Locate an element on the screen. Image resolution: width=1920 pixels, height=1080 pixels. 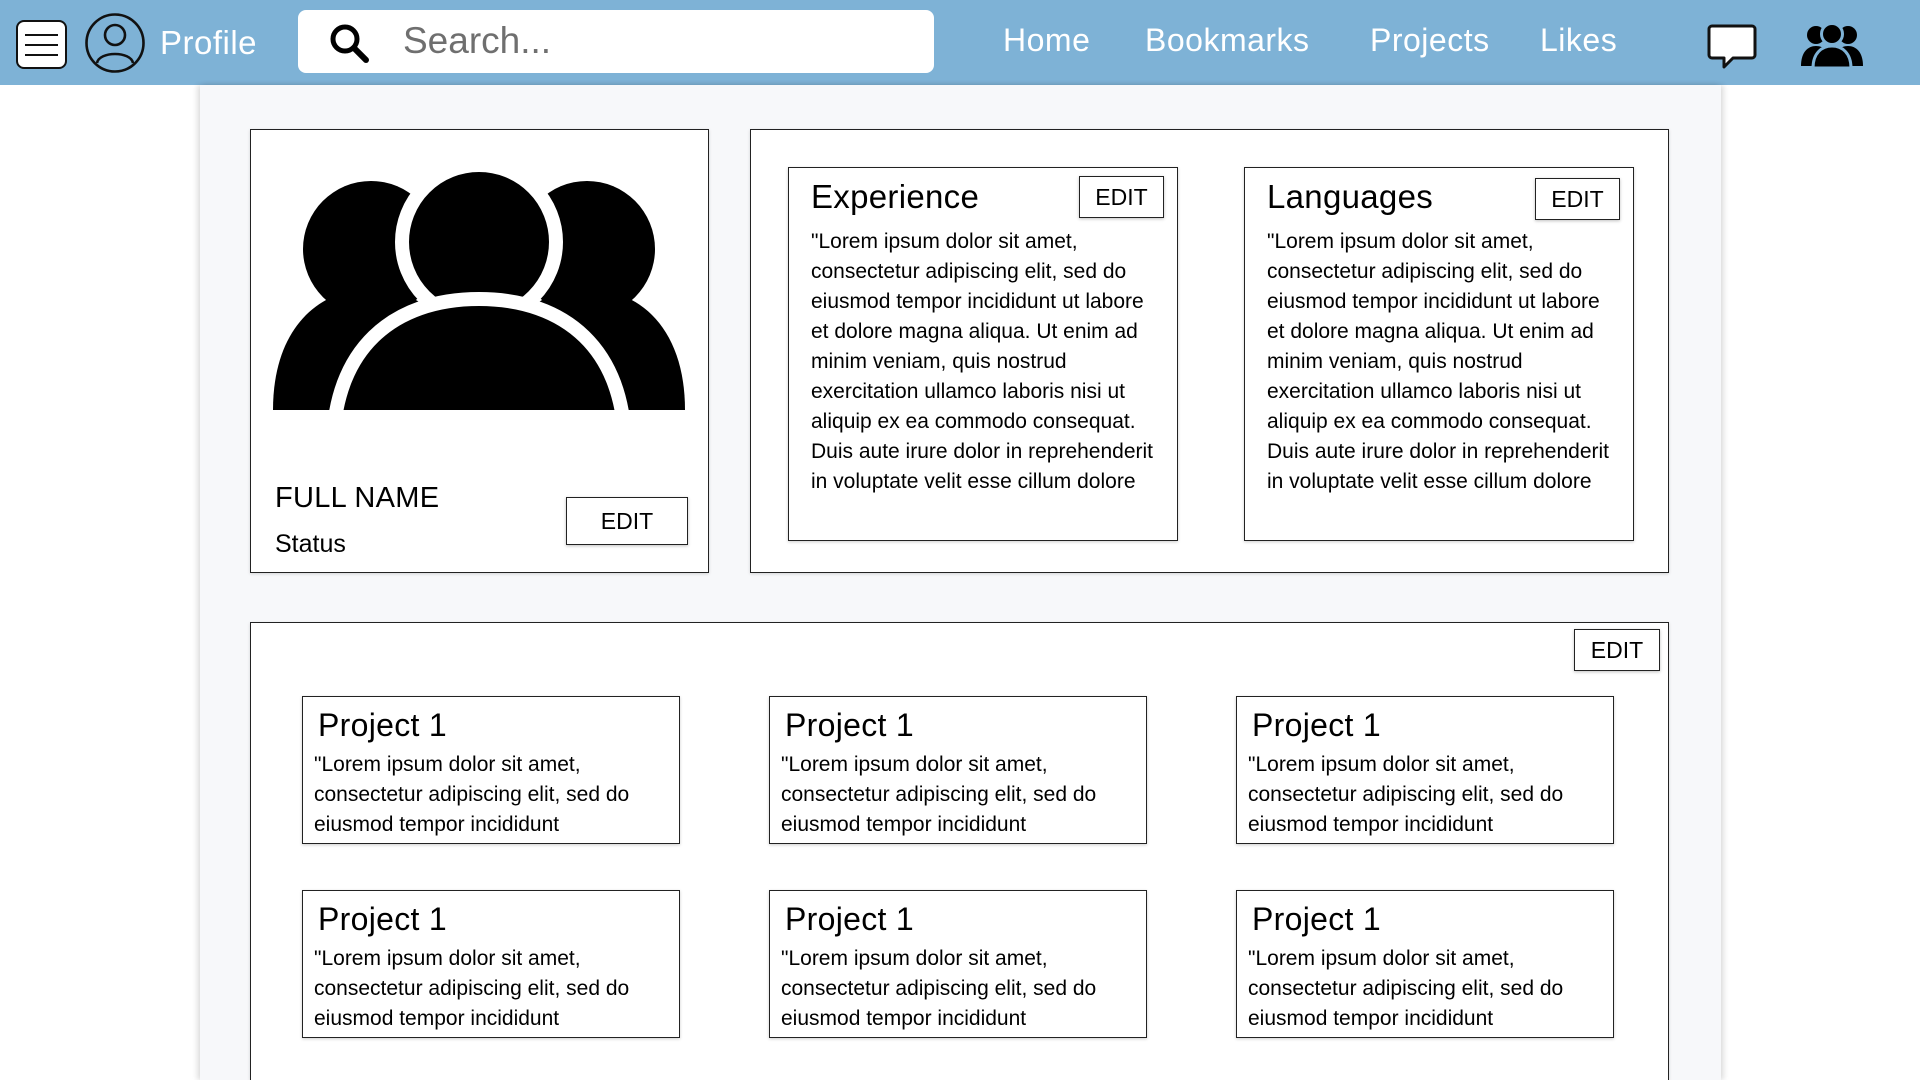
top-navigation-bar: Profile Home Bookmarks Projects Likes is located at coordinates (960, 42).